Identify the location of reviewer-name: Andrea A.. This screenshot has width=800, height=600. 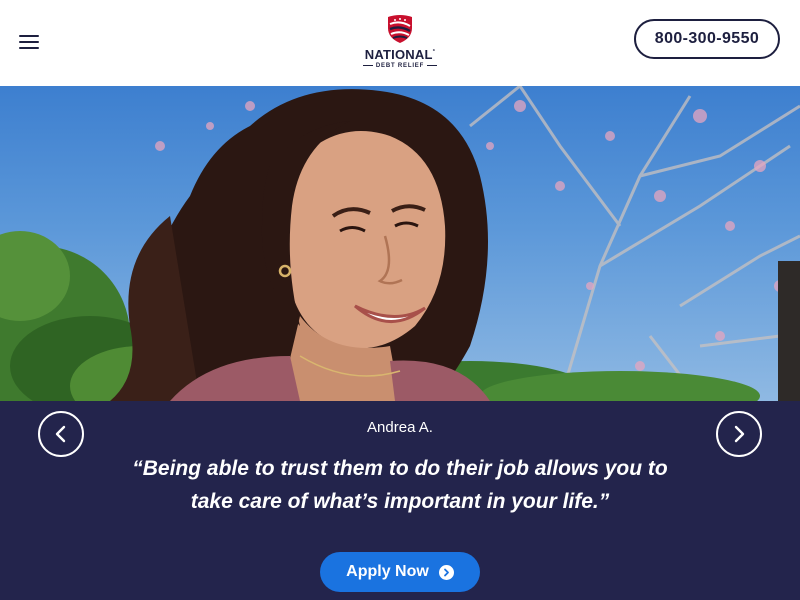
(400, 427).